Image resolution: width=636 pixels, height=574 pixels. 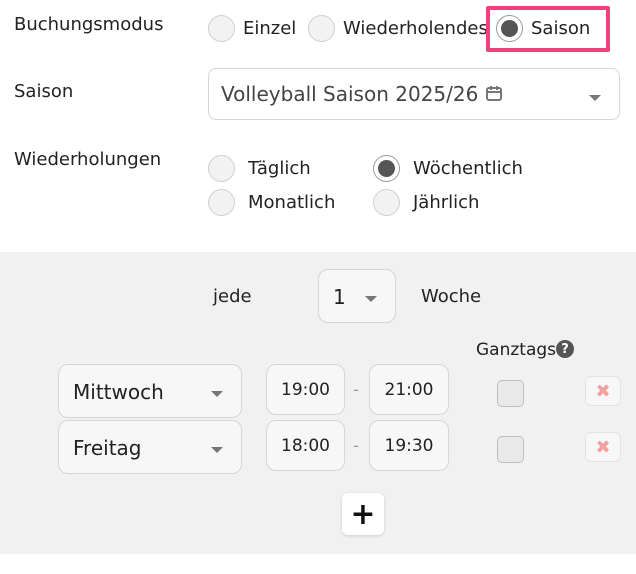 I want to click on radio-saison, so click(x=509, y=28).